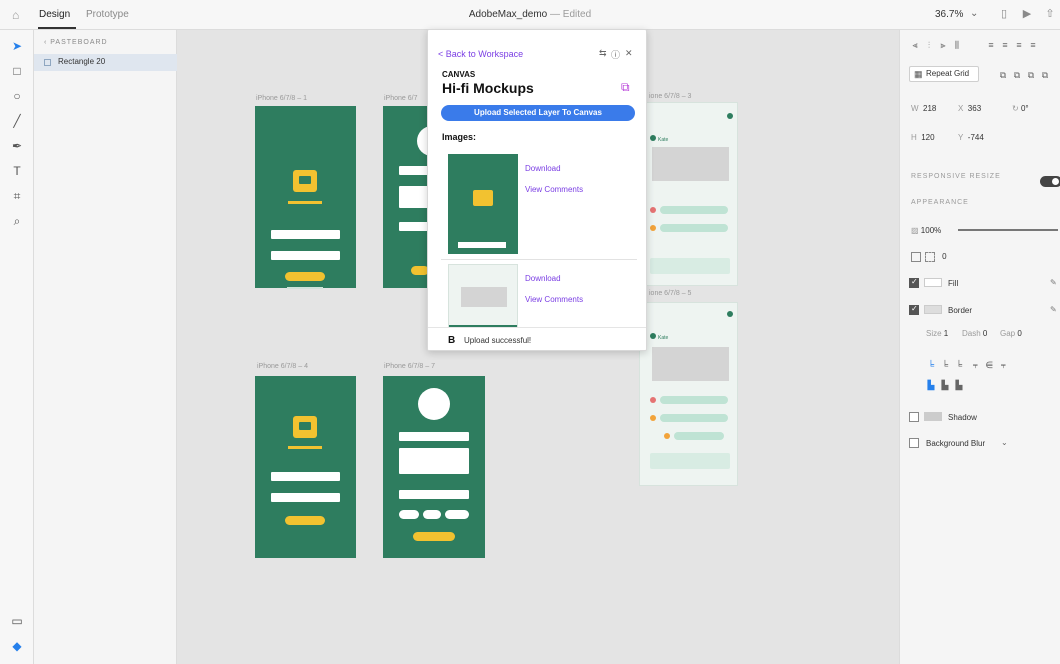  What do you see at coordinates (409, 366) in the screenshot?
I see `artboard-label: iPhone 6/7/8 – 7` at bounding box center [409, 366].